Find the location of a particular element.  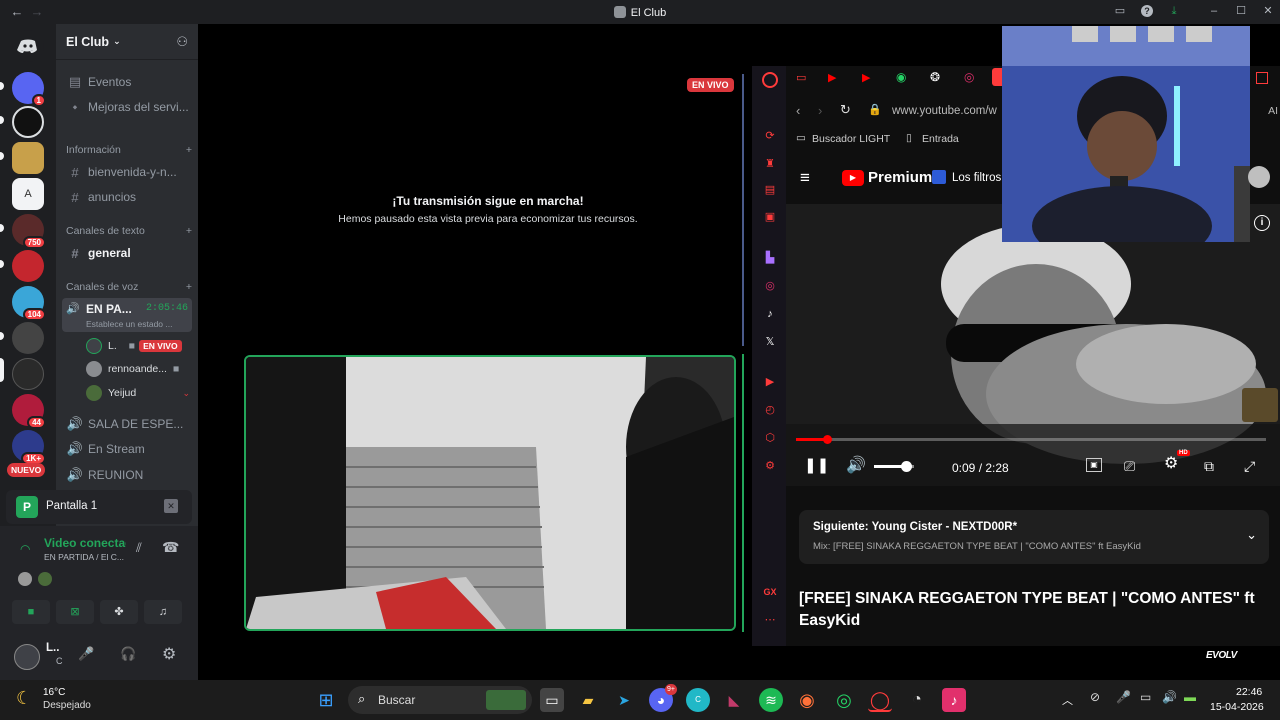

progress-scrubber is located at coordinates (827, 439).